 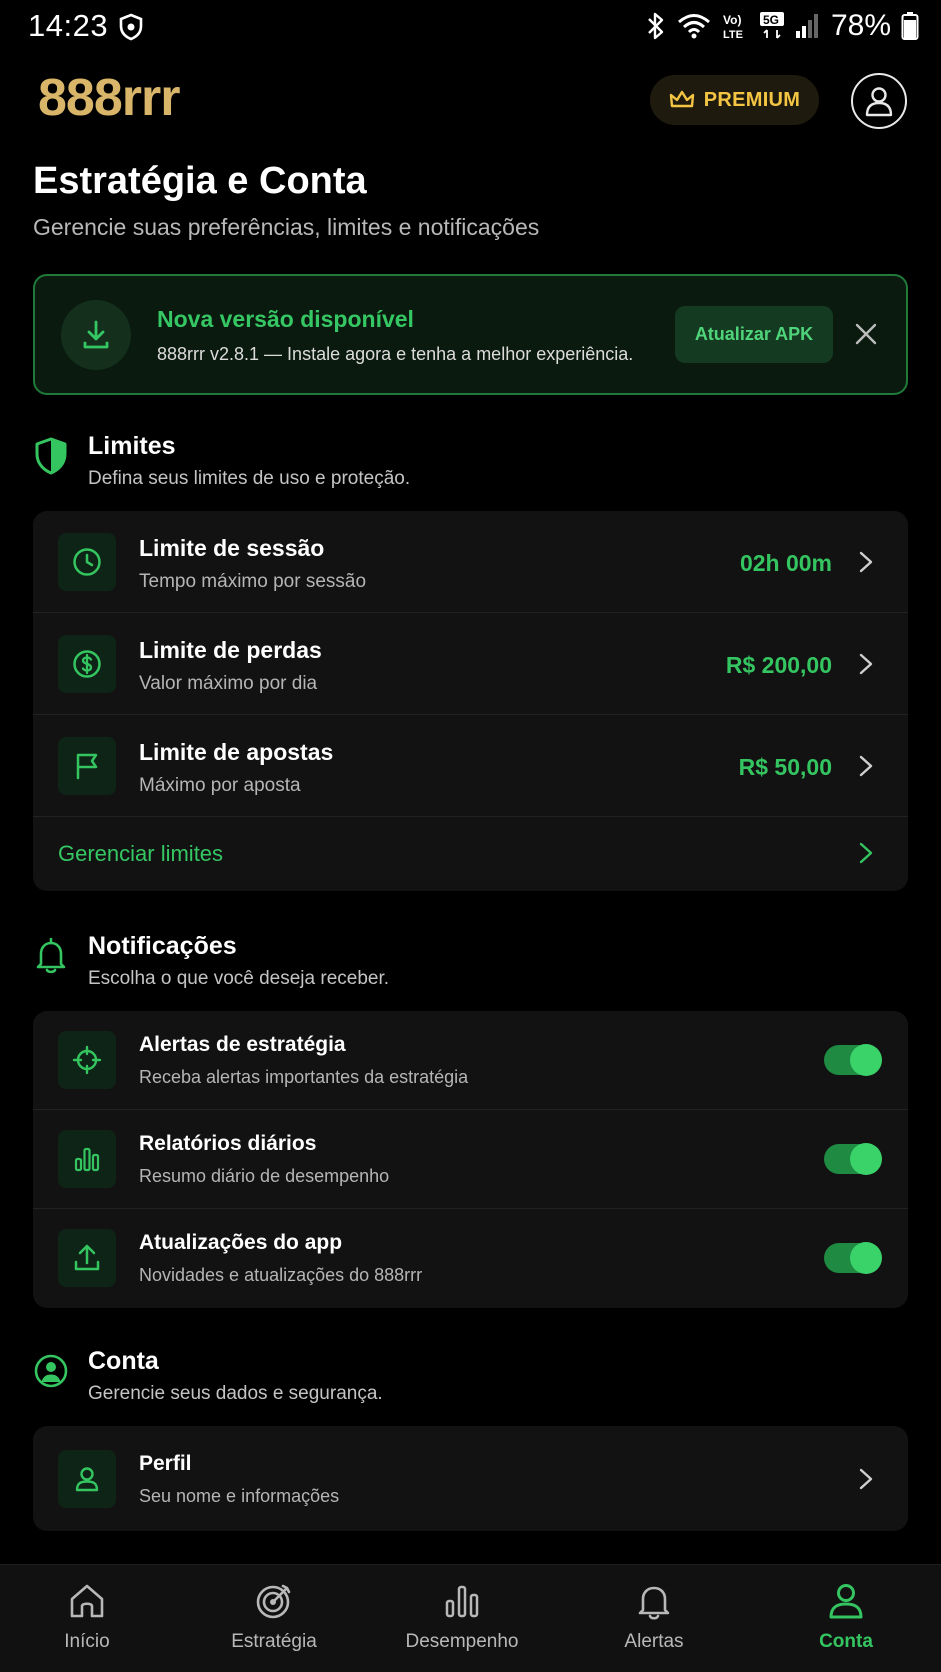 I want to click on volte-icon: Vo) LTE, so click(x=733, y=27).